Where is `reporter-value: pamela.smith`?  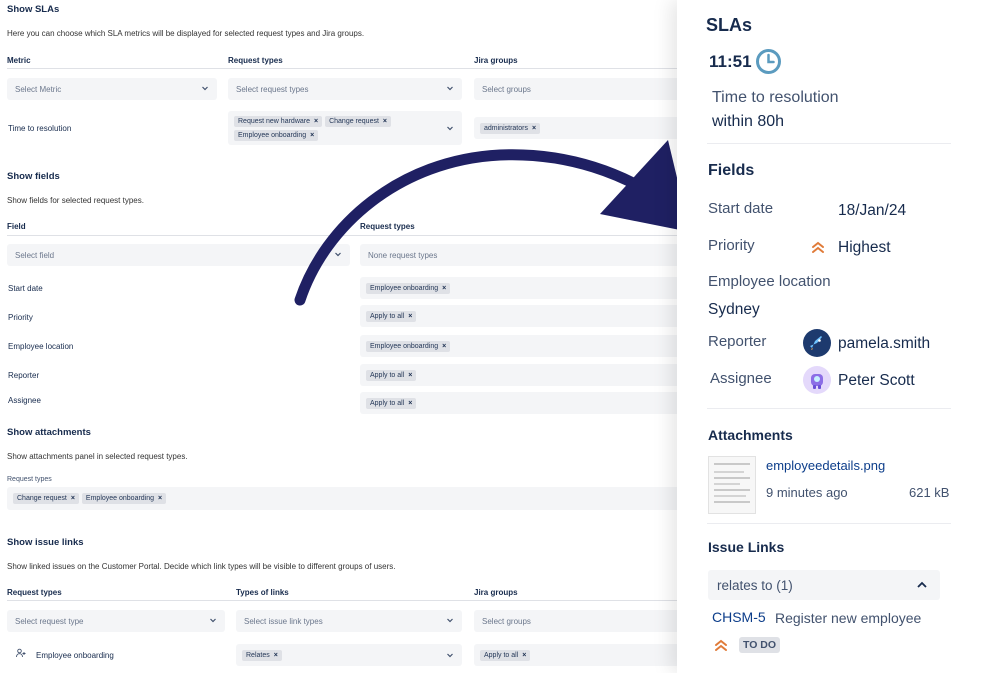 reporter-value: pamela.smith is located at coordinates (884, 344).